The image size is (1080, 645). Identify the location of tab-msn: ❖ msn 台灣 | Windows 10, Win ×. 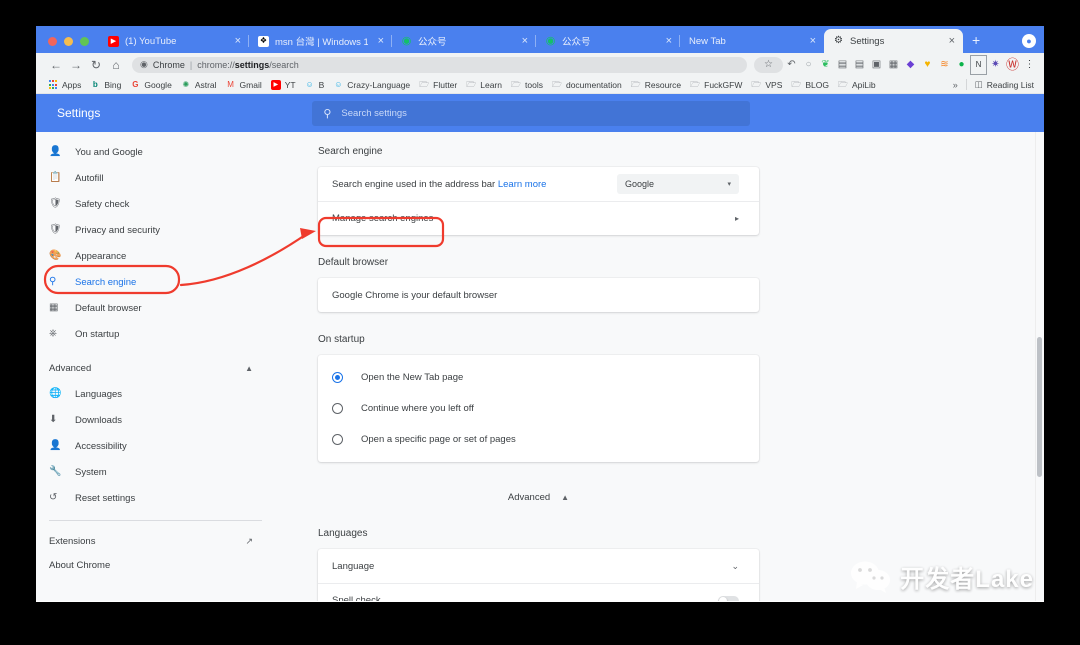
(320, 41).